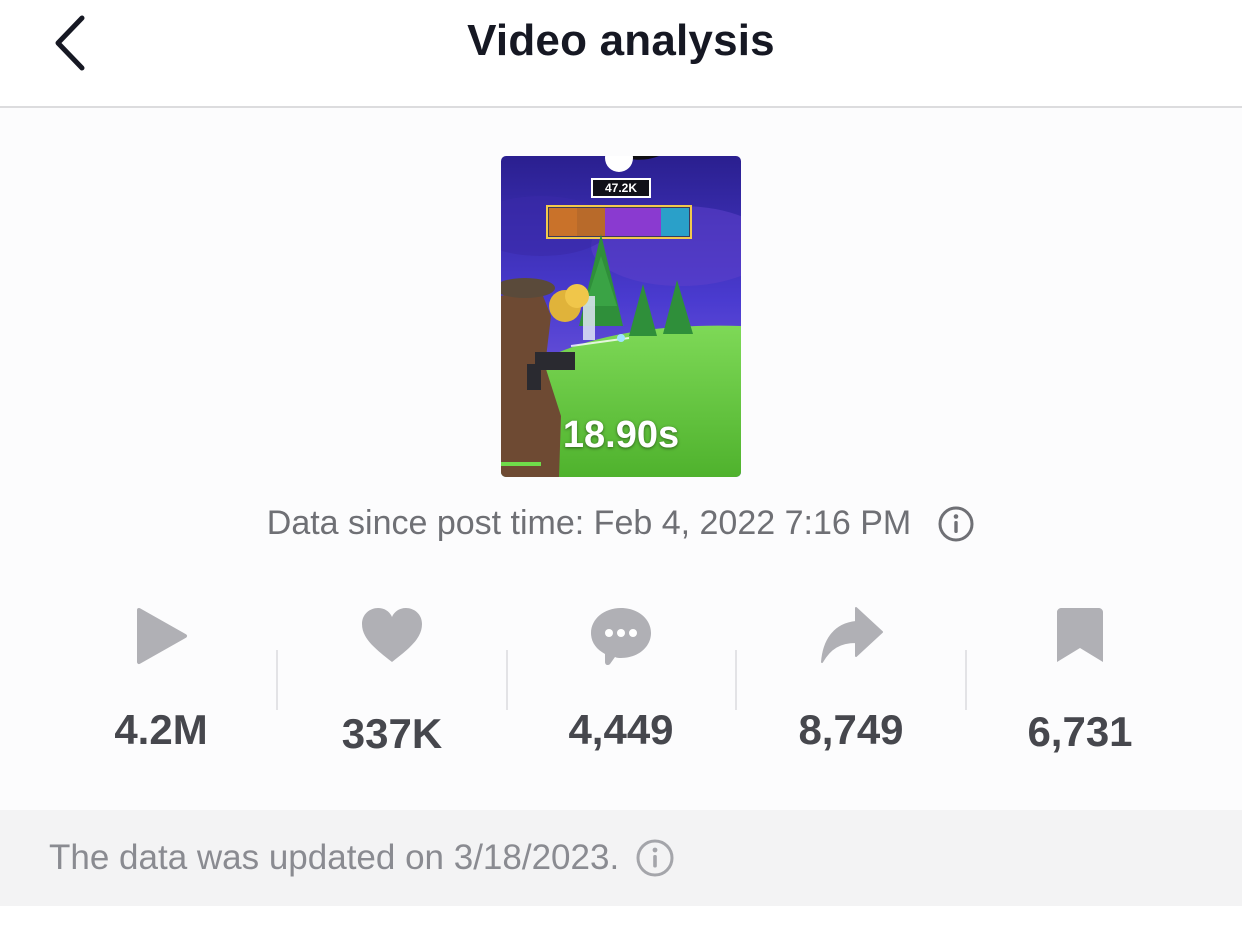 This screenshot has width=1242, height=926. Describe the element at coordinates (621, 316) in the screenshot. I see `video-thumbnail: 47.2K 18.90s` at that location.